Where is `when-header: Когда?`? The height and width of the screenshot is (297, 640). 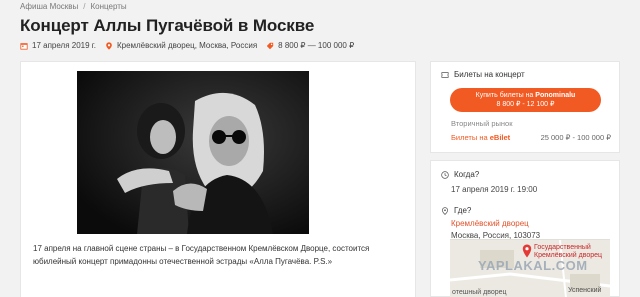
when-header: Когда? is located at coordinates (460, 174).